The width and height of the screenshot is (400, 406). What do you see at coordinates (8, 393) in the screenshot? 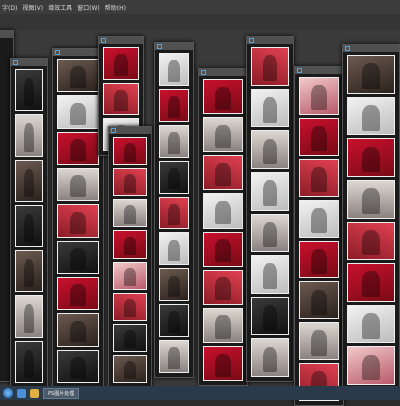
I see `start-orb-icon` at bounding box center [8, 393].